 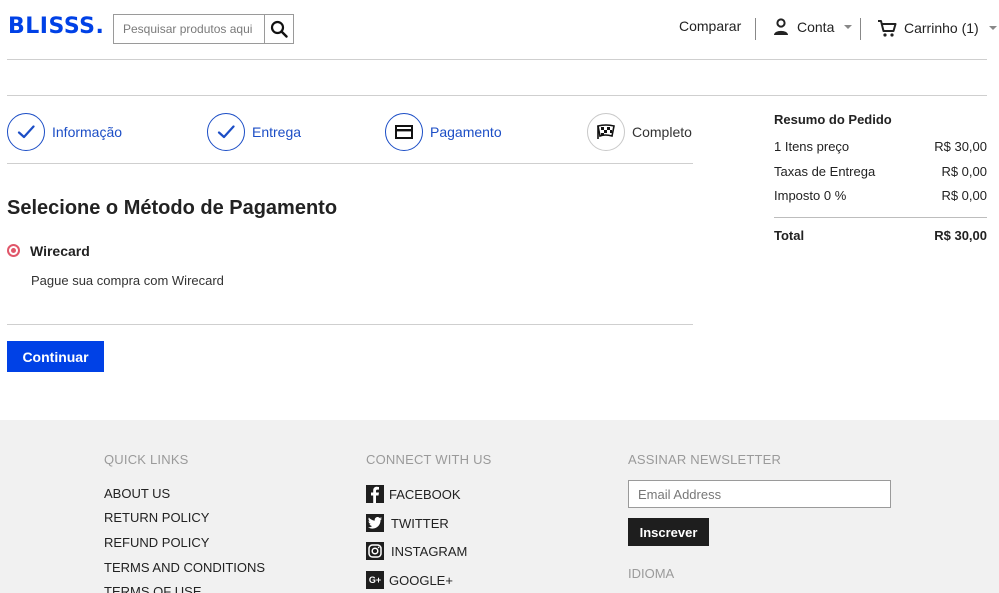 What do you see at coordinates (759, 494) in the screenshot?
I see `newsletter-email-input` at bounding box center [759, 494].